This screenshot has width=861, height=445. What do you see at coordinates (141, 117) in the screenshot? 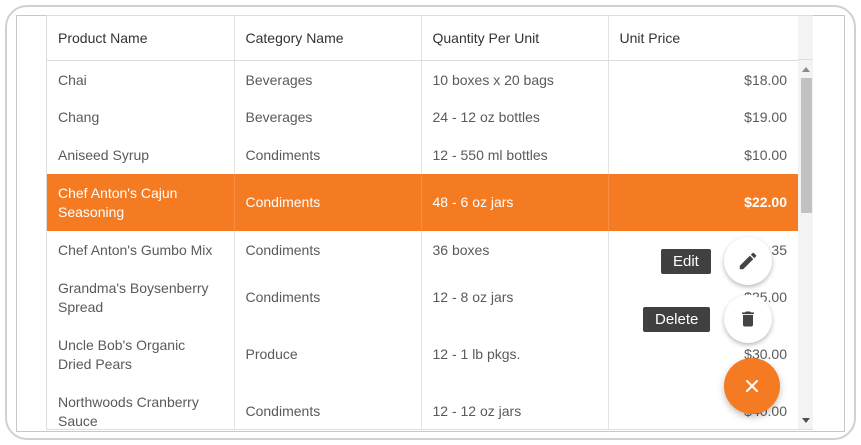
I see `product-name-cell: Chang` at bounding box center [141, 117].